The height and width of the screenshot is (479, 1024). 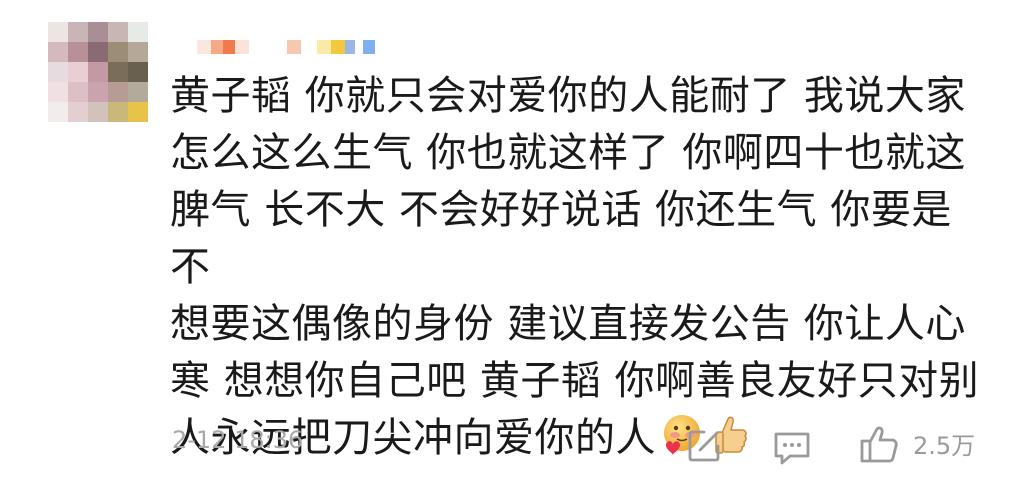 What do you see at coordinates (575, 381) in the screenshot?
I see `comment-line: 寒 想想你自己吧 黄子韬 你啊善良友好只对别` at bounding box center [575, 381].